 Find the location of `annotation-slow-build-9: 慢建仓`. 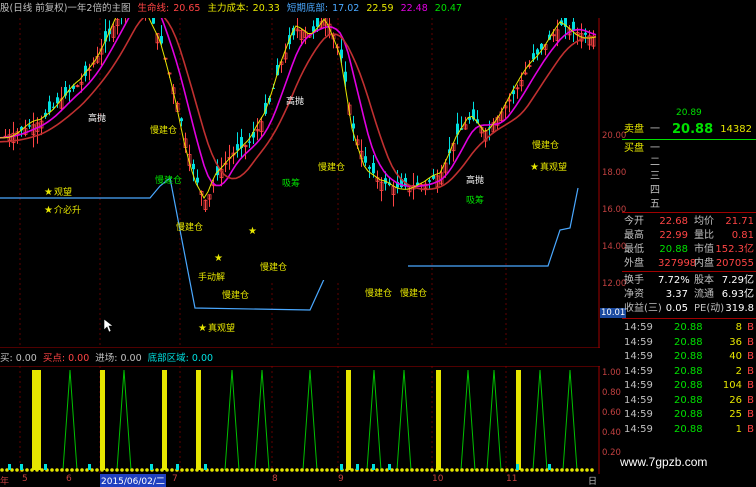

annotation-slow-build-9: 慢建仓 is located at coordinates (545, 145).